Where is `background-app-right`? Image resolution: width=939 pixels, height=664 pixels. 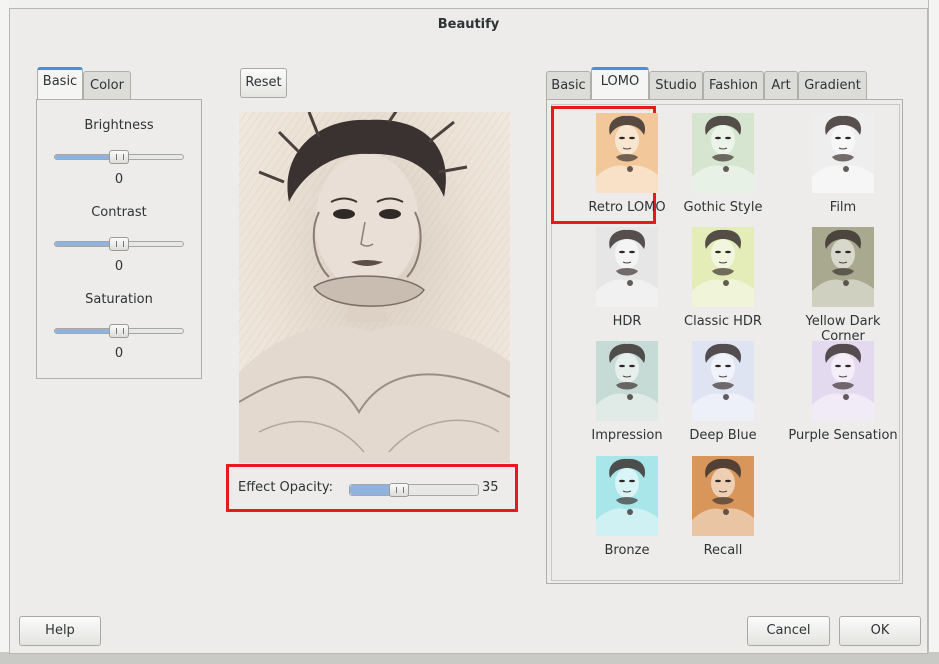 background-app-right is located at coordinates (933, 332).